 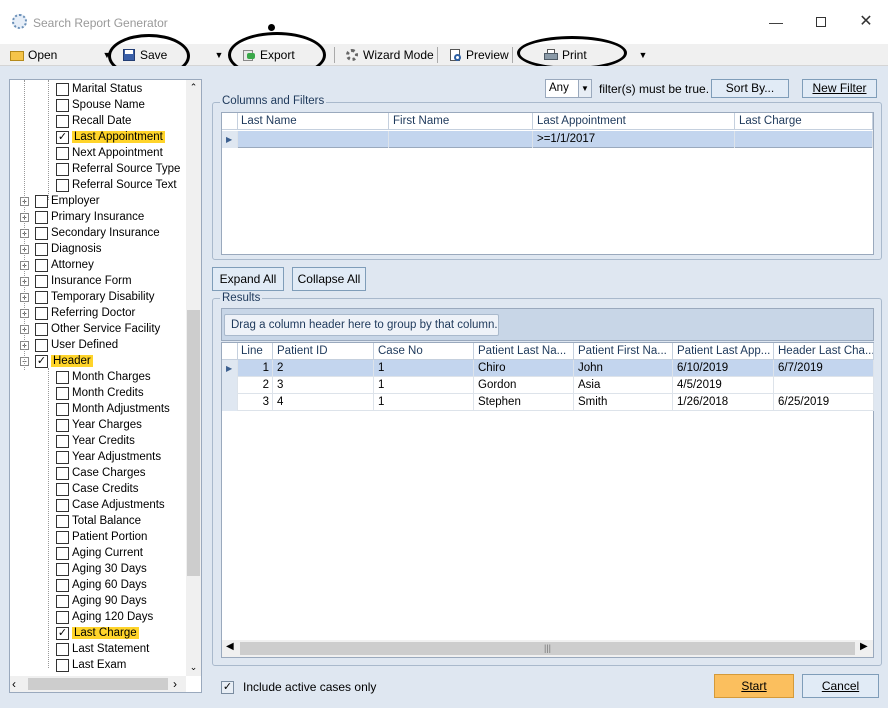 What do you see at coordinates (804, 121) in the screenshot?
I see `column-header: Last Charge` at bounding box center [804, 121].